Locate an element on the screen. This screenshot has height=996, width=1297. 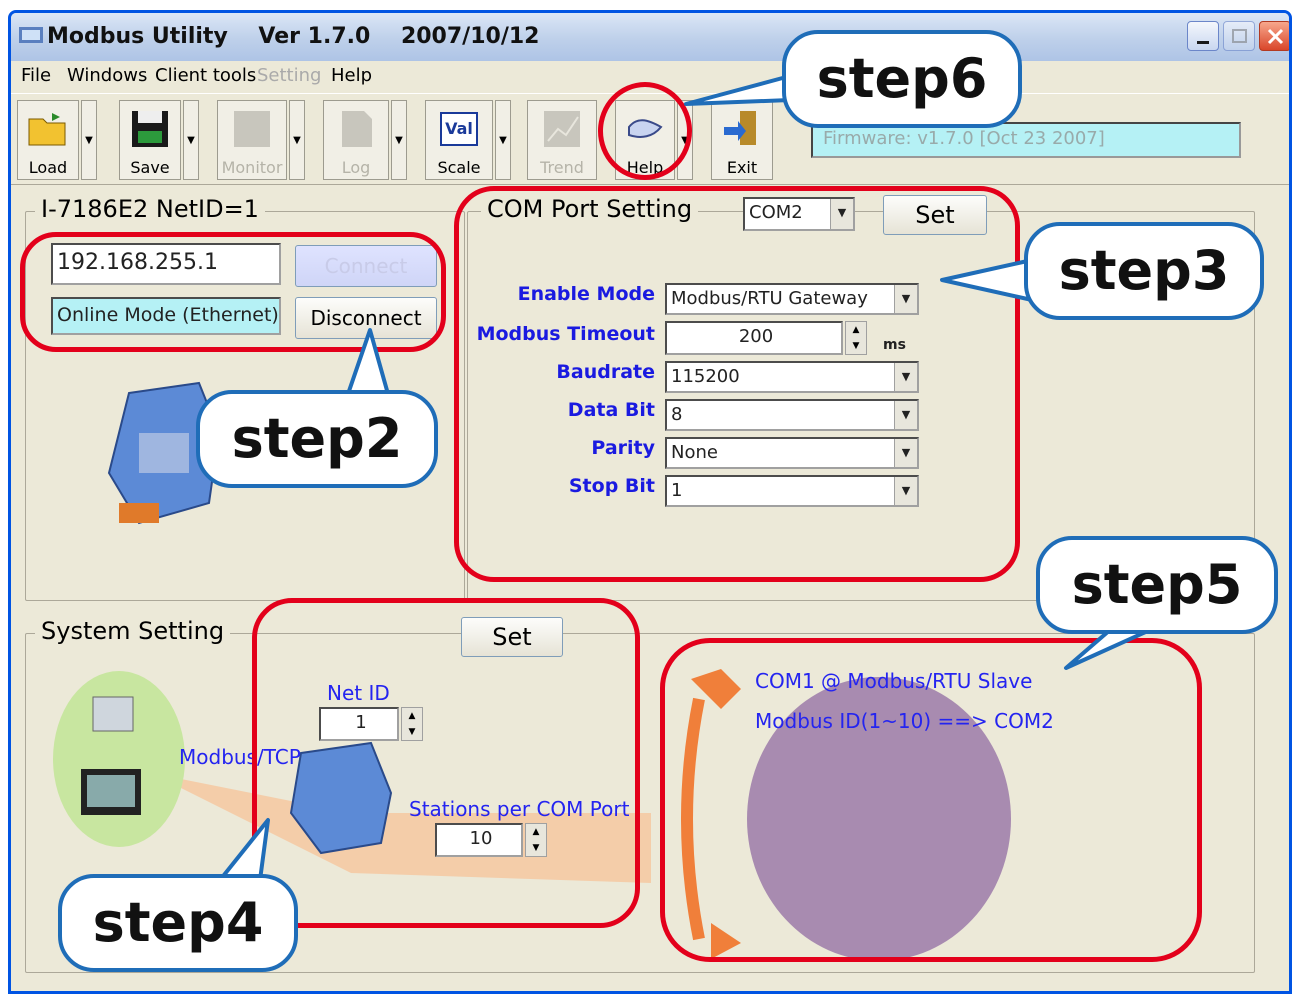
step6-callout: step6 is located at coordinates (902, 79).